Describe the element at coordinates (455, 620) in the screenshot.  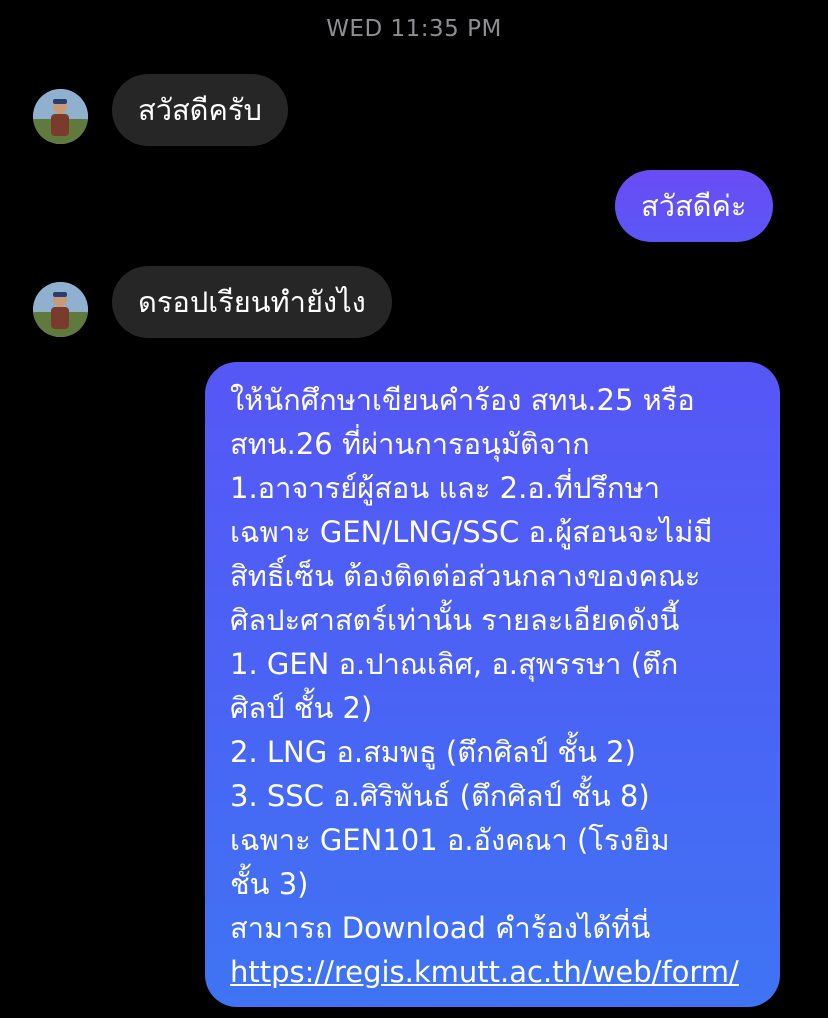
I see `message-line: ศิลปะศาสตร์เท่านั้น รายละเอียดดังนี้` at that location.